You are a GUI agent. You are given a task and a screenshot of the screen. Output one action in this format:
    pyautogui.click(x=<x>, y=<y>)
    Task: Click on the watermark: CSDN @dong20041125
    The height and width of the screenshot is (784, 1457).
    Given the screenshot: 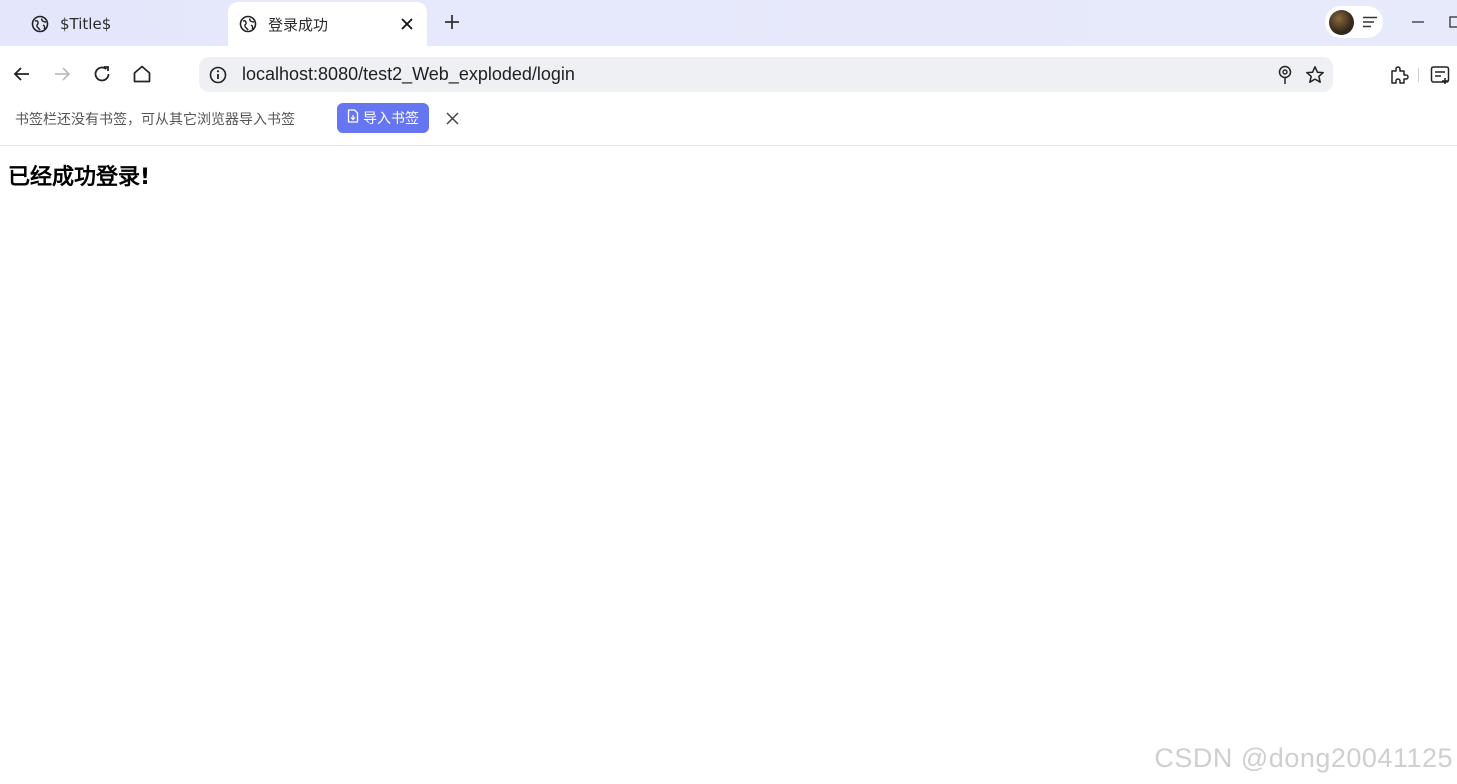 What is the action you would take?
    pyautogui.click(x=1303, y=758)
    